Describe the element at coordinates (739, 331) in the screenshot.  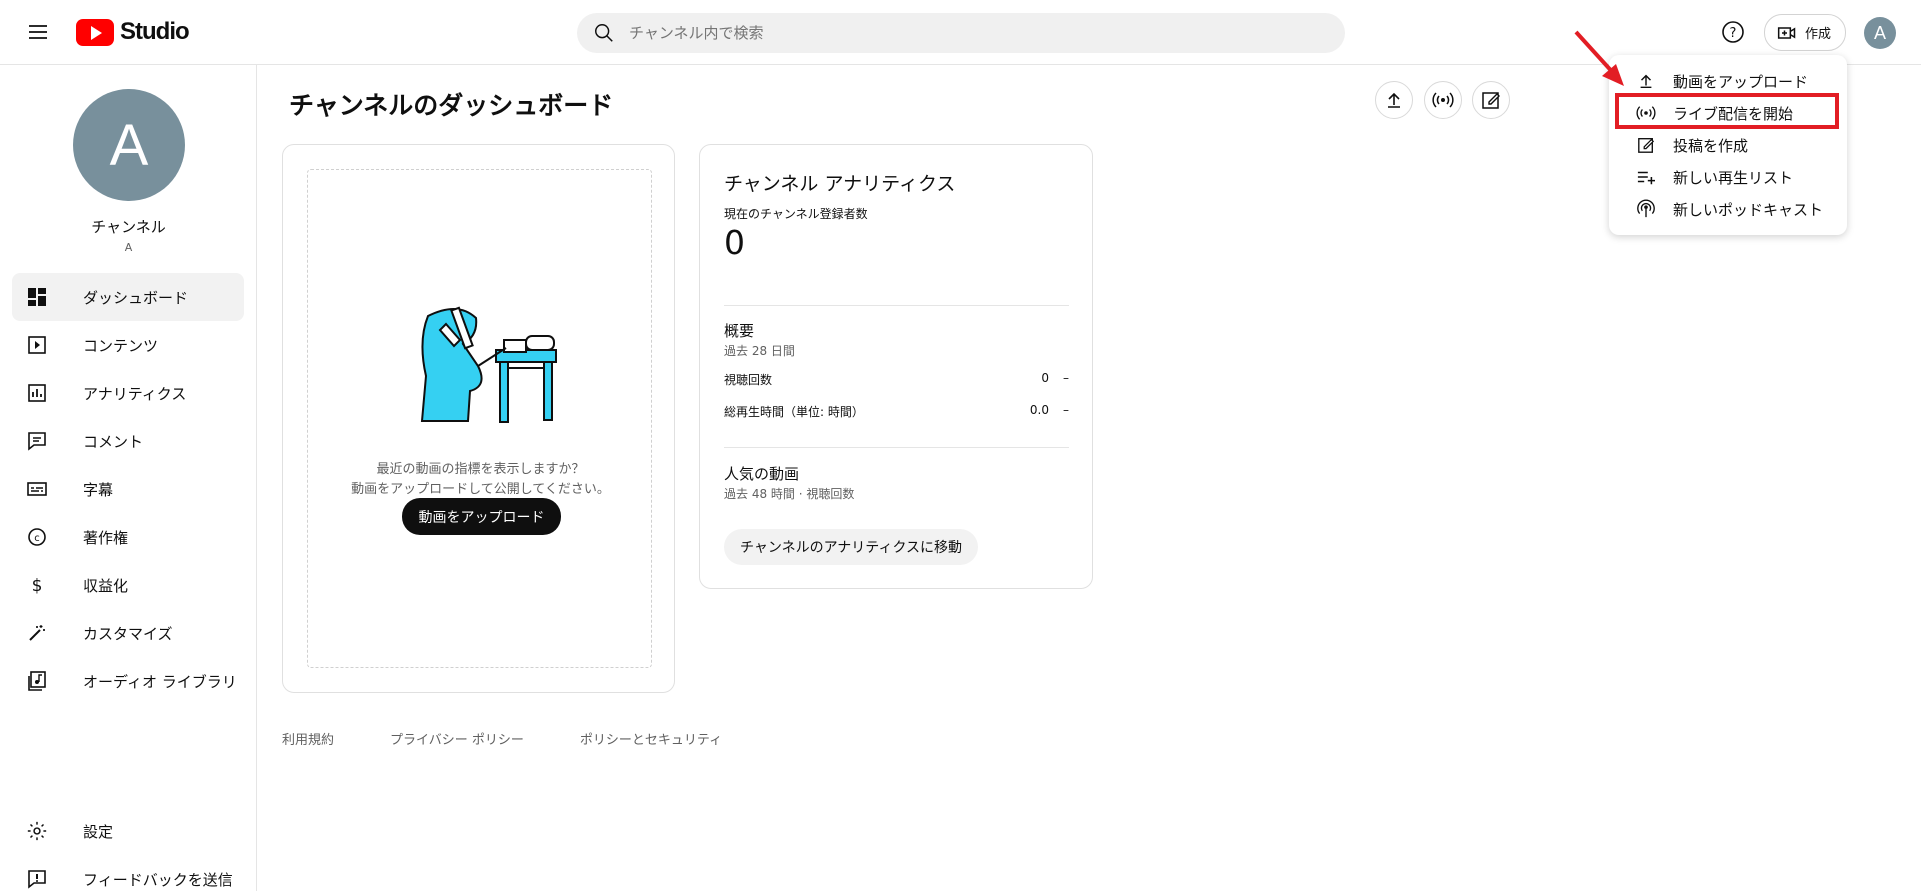
I see `summary-title: 概要` at that location.